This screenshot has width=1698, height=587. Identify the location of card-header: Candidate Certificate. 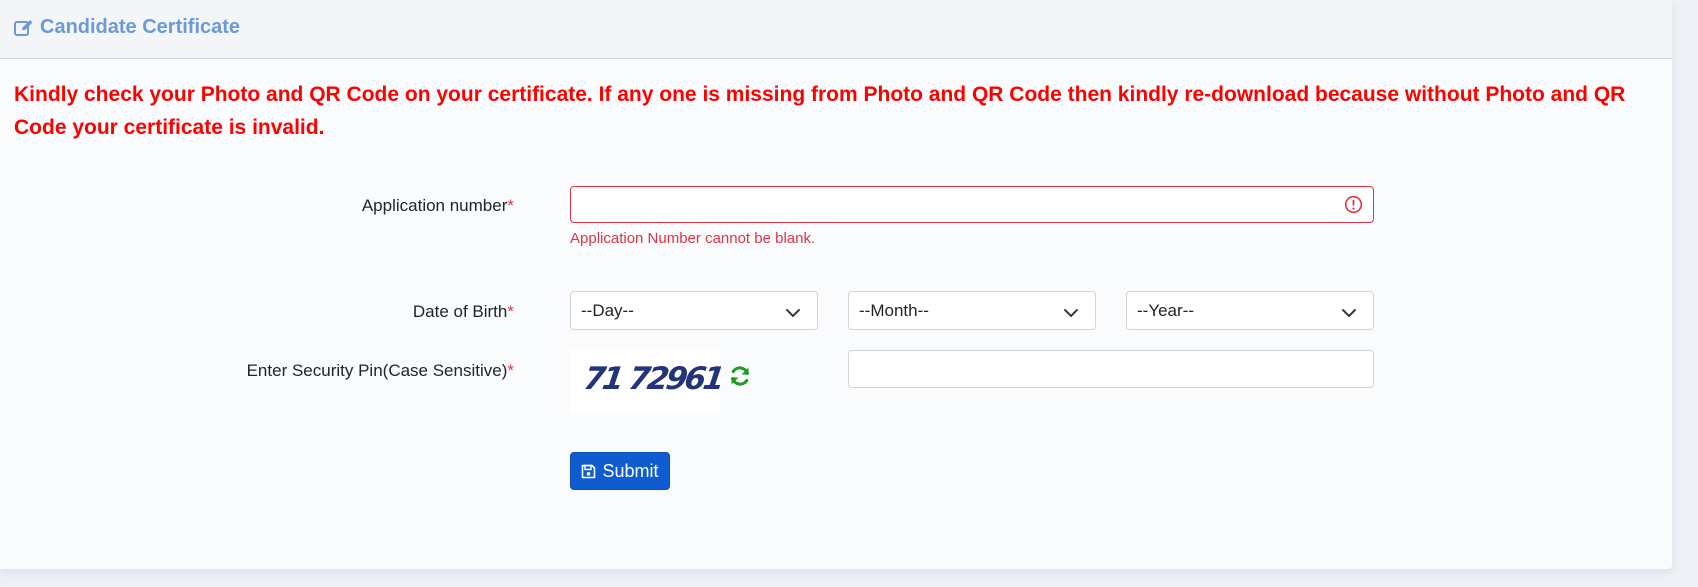
(836, 29).